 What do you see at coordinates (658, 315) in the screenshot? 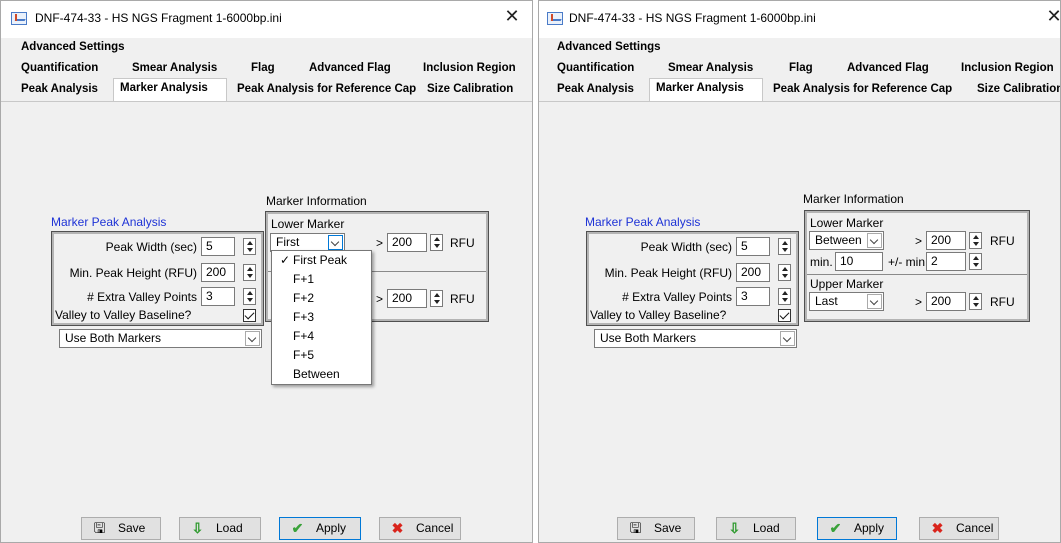
I see `valley-baseline-label: Valley to Valley Baseline?` at bounding box center [658, 315].